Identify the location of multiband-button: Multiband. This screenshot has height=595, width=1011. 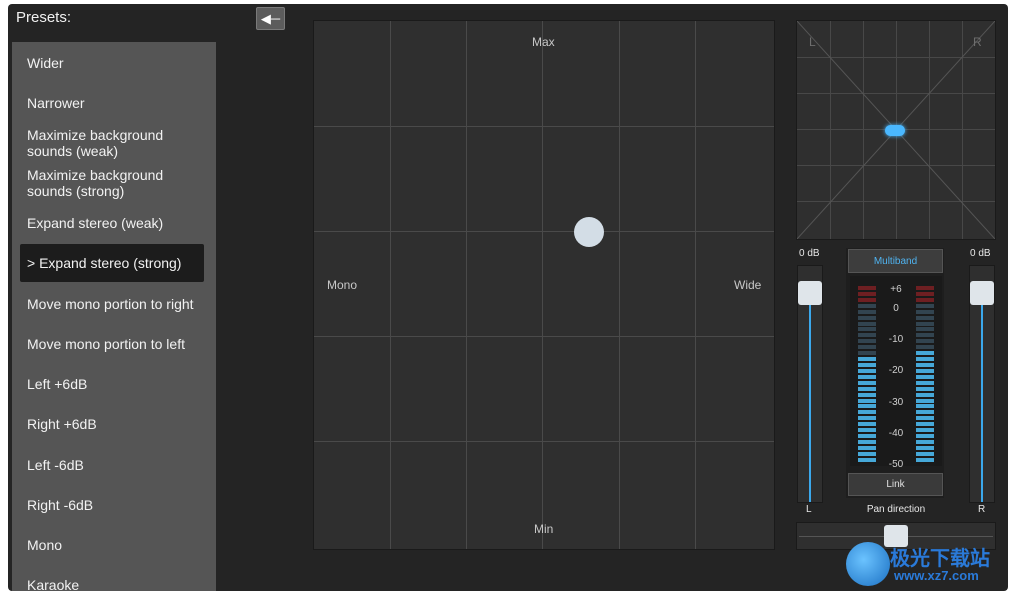
(895, 261).